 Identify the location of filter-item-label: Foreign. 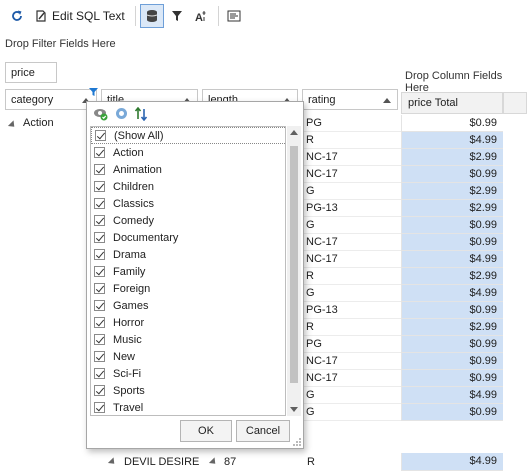
(132, 288).